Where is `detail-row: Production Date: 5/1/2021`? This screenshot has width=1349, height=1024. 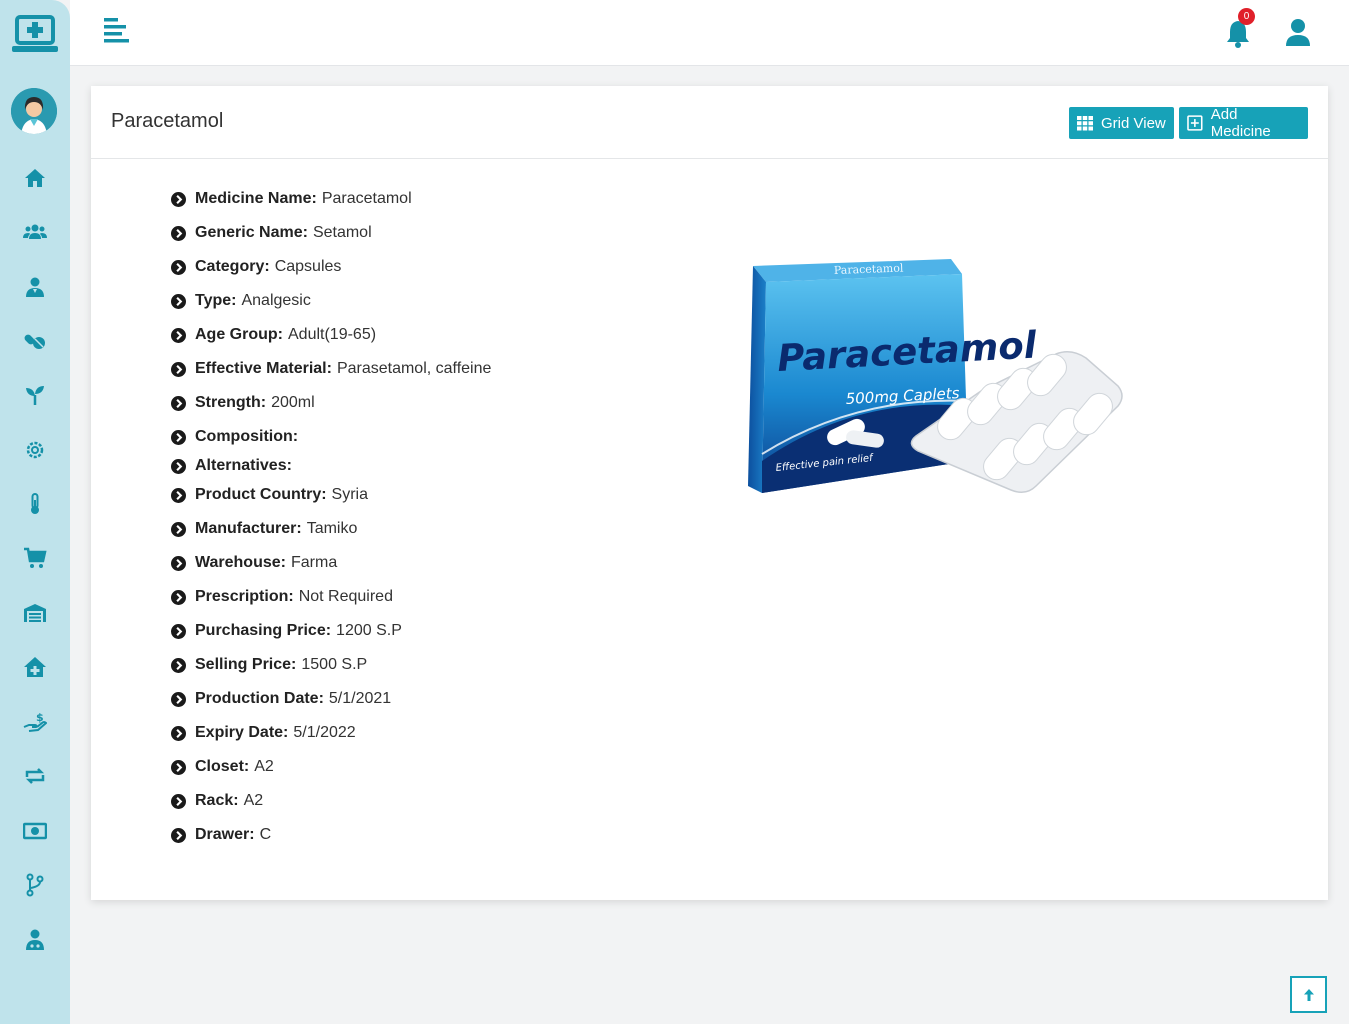
detail-row: Production Date: 5/1/2021 is located at coordinates (281, 699).